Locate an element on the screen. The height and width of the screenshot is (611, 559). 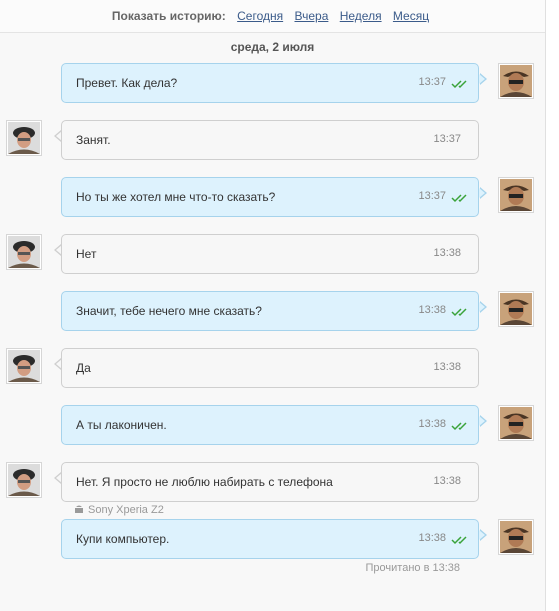
message-text: Да is located at coordinates (83, 368).